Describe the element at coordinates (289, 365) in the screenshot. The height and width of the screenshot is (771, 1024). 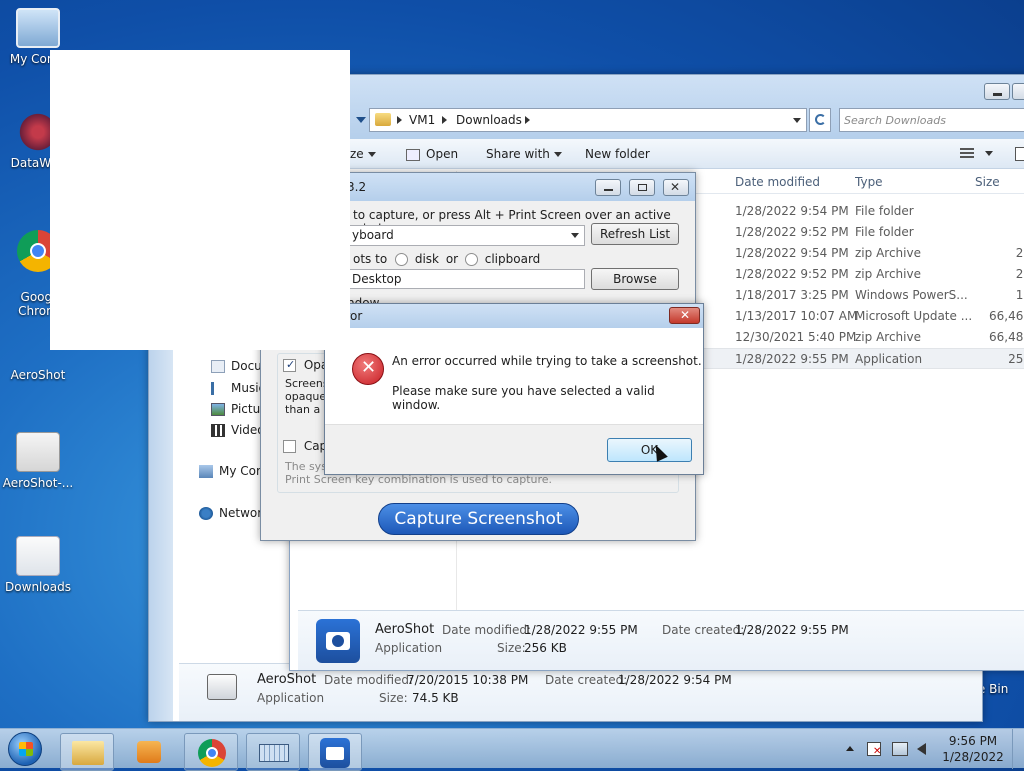
I see `opaque-checkbox: ✓` at that location.